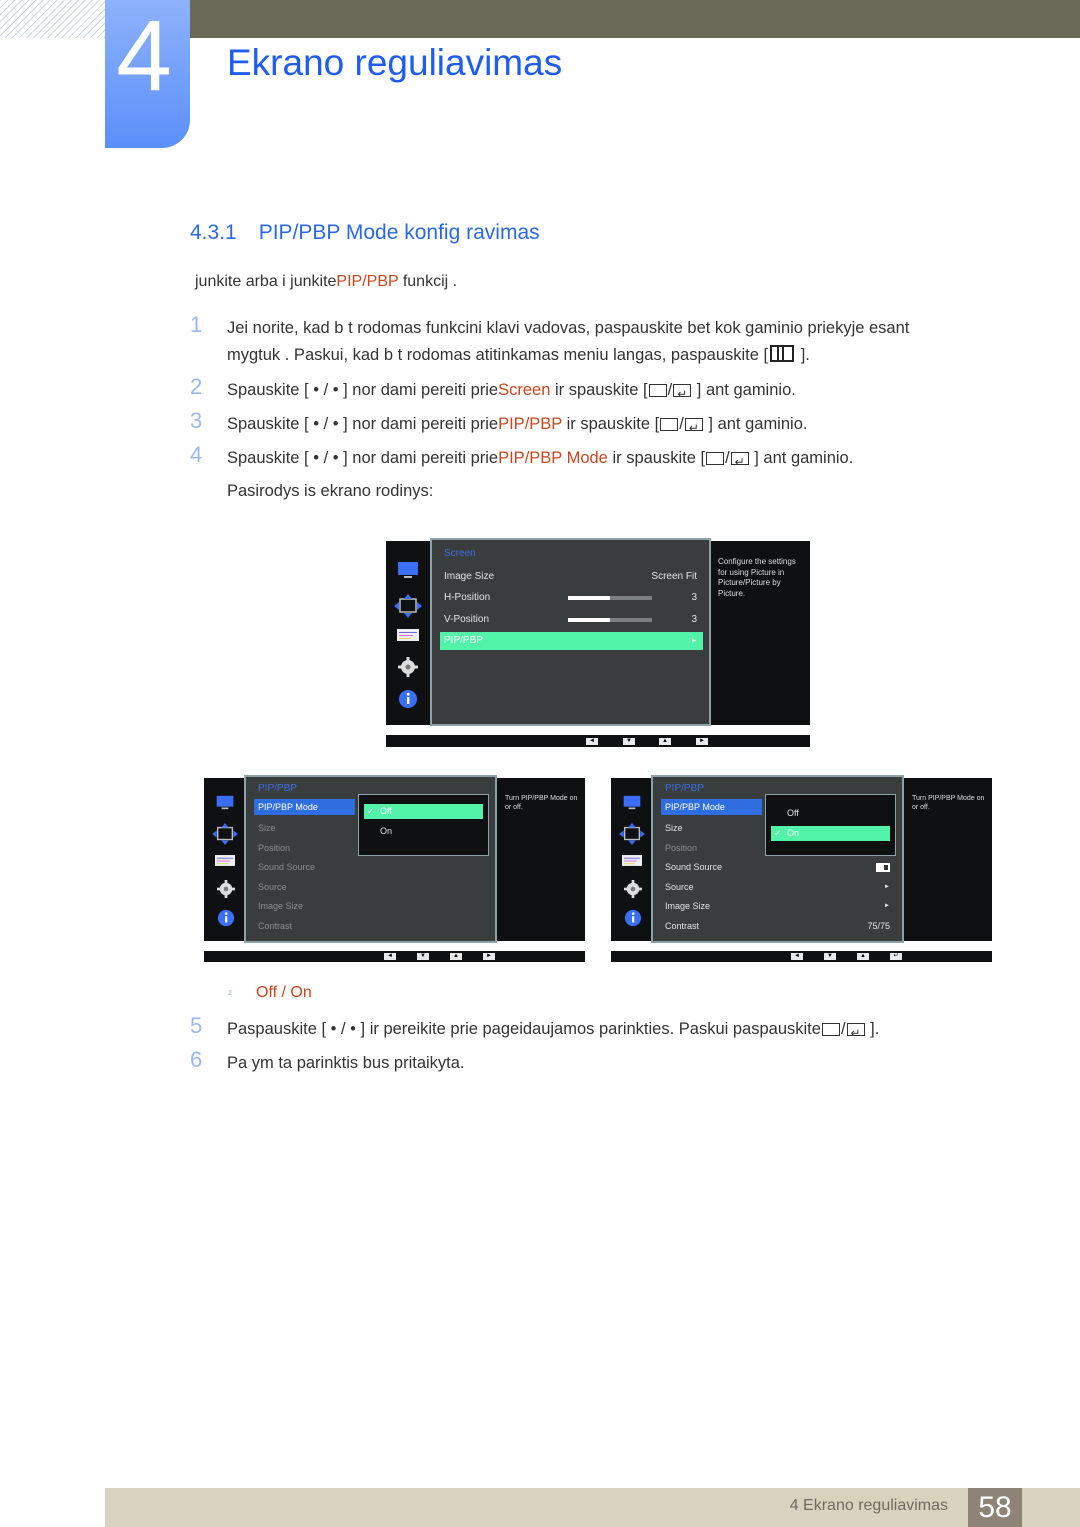 The image size is (1080, 1527). What do you see at coordinates (53, 19) in the screenshot?
I see `header-hatch-pattern` at bounding box center [53, 19].